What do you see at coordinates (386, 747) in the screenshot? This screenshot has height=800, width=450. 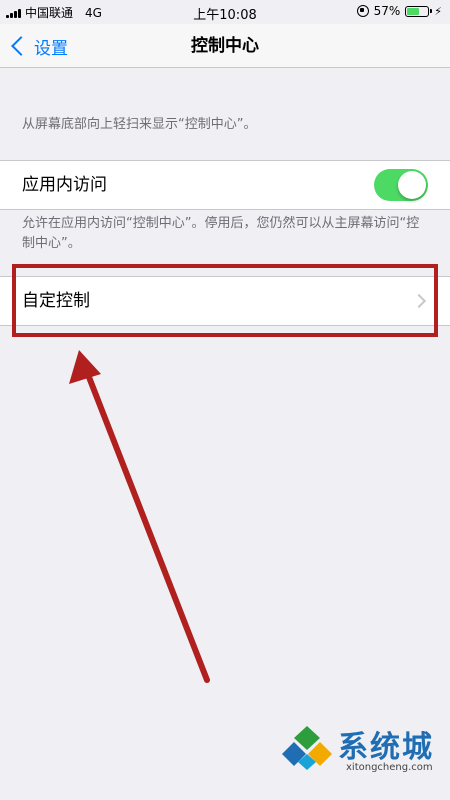 I see `watermark-brand: 系统城` at bounding box center [386, 747].